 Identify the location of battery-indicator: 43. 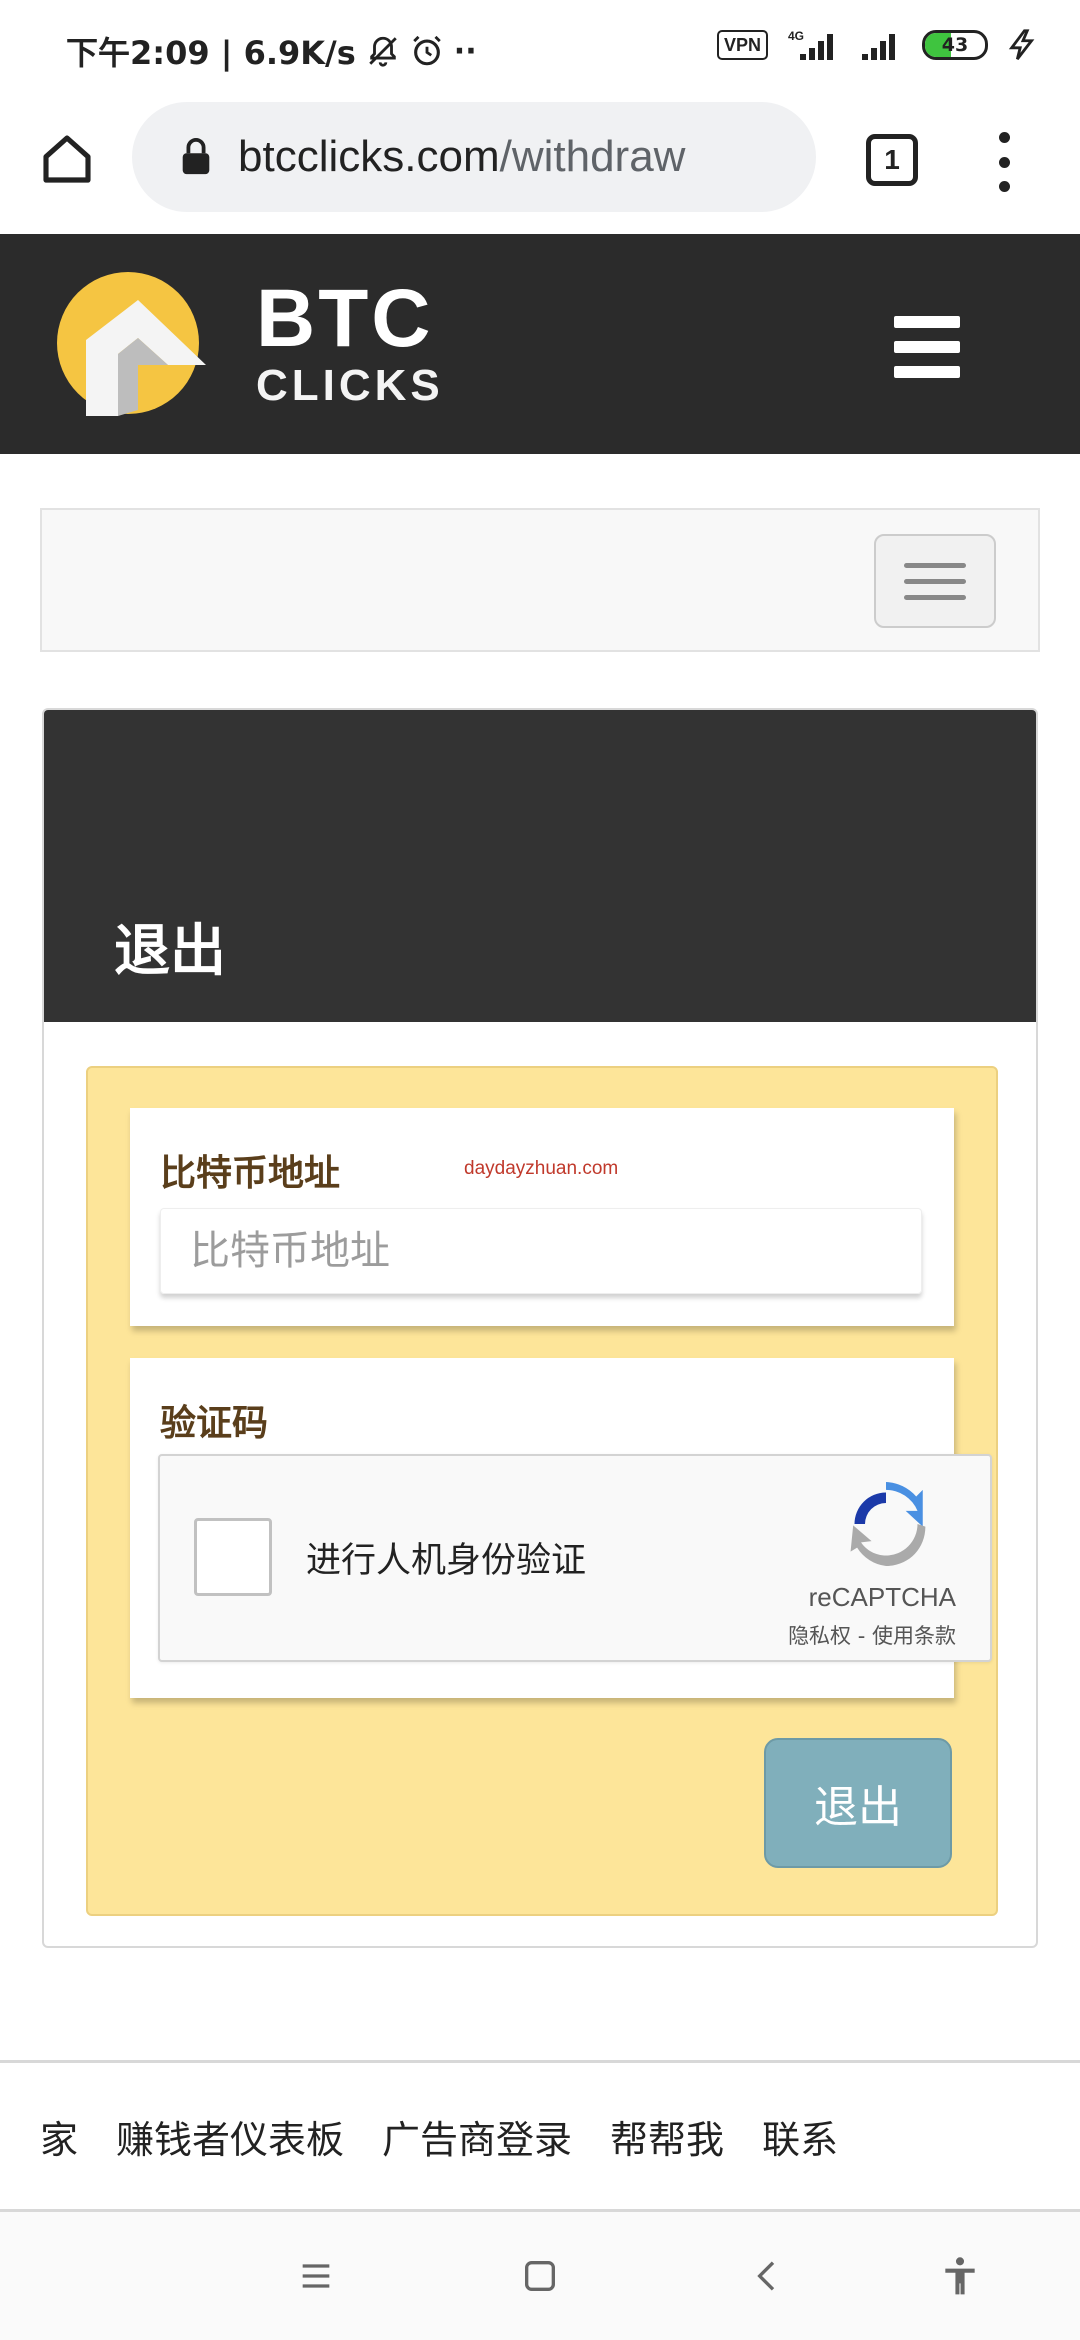
(955, 45).